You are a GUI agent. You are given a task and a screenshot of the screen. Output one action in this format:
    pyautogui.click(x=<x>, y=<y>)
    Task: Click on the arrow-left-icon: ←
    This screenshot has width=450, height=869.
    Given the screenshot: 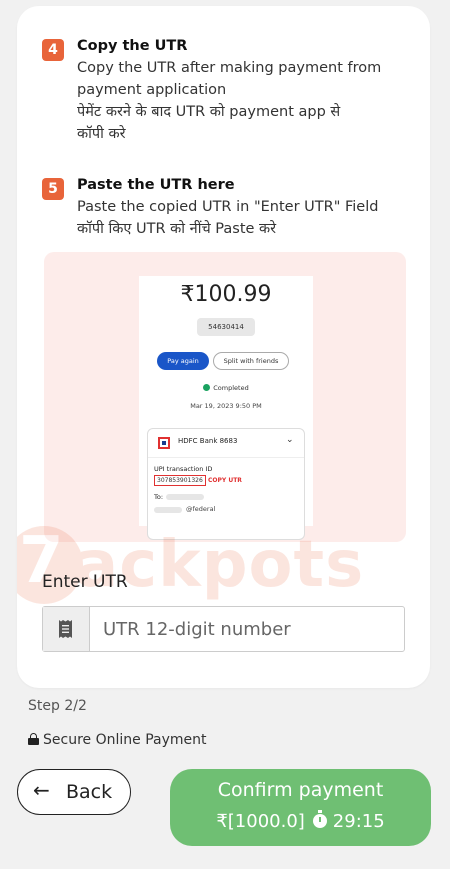 What is the action you would take?
    pyautogui.click(x=41, y=790)
    